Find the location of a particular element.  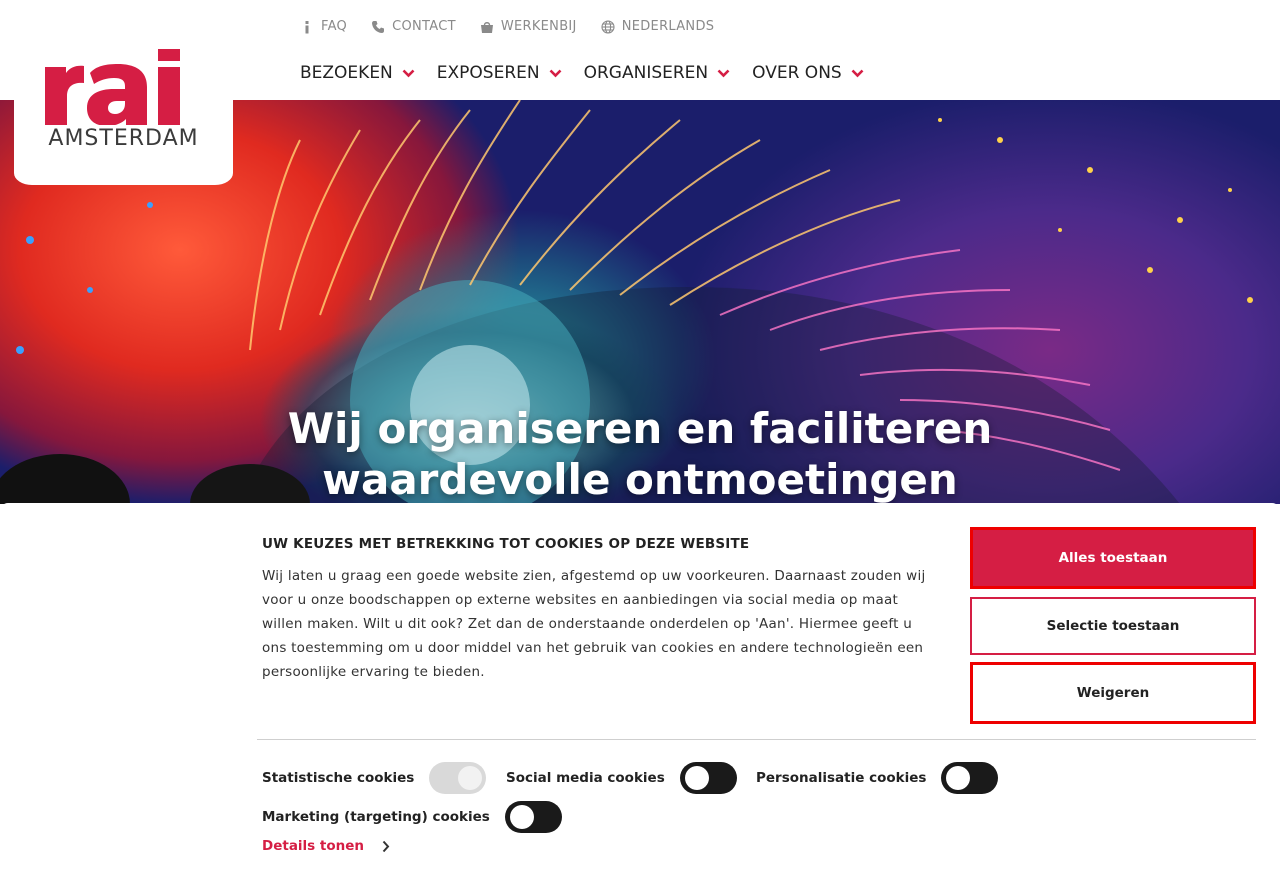

utility-label: WERKENBIJ is located at coordinates (538, 26).